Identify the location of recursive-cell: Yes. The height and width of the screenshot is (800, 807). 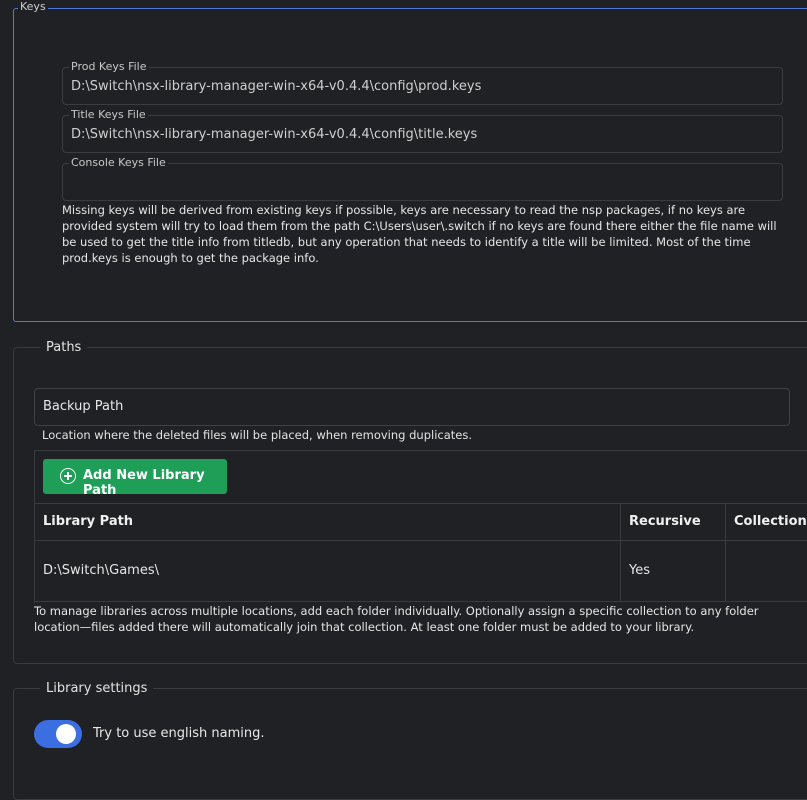
(639, 570).